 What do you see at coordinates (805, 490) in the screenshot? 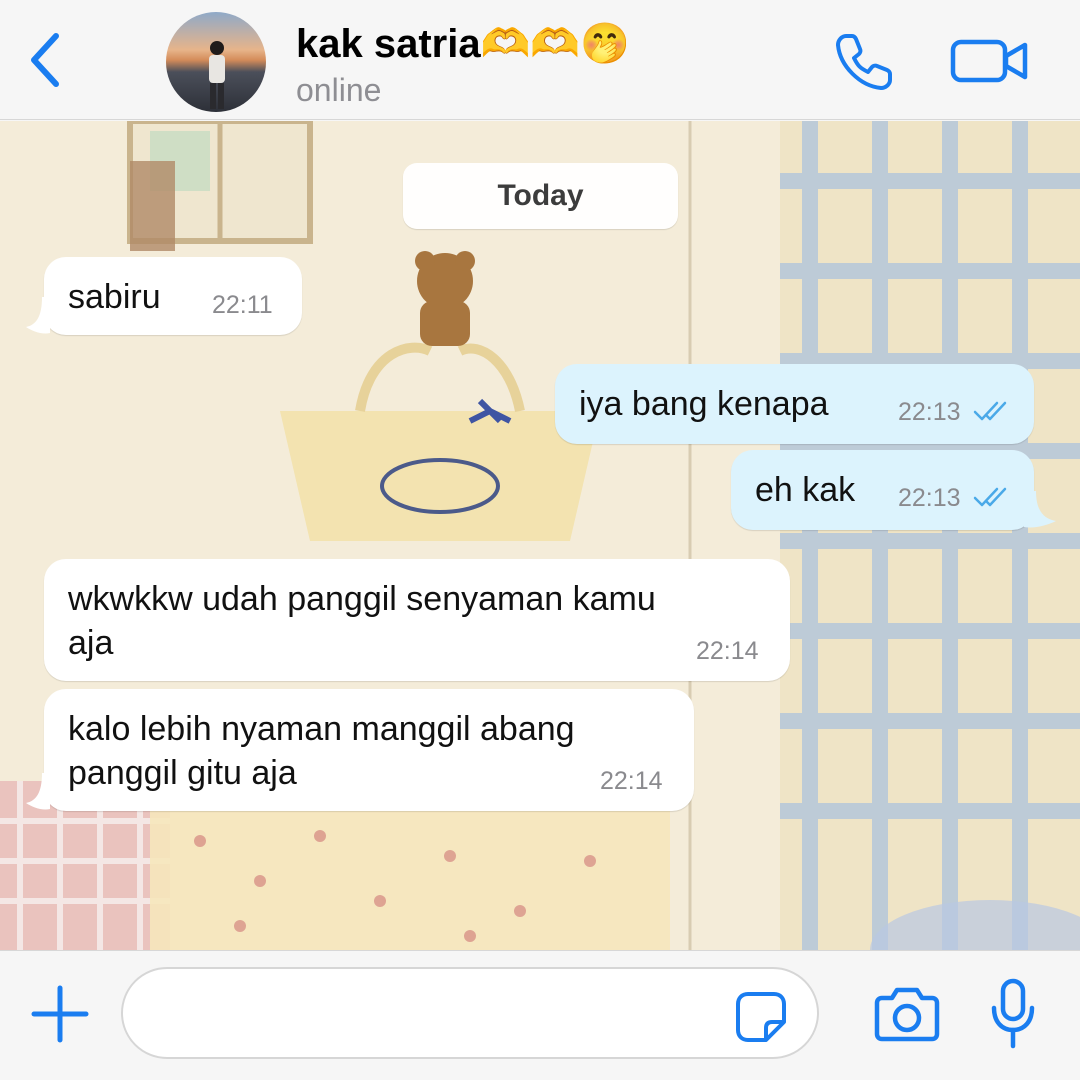
I see `message-text: eh kak` at bounding box center [805, 490].